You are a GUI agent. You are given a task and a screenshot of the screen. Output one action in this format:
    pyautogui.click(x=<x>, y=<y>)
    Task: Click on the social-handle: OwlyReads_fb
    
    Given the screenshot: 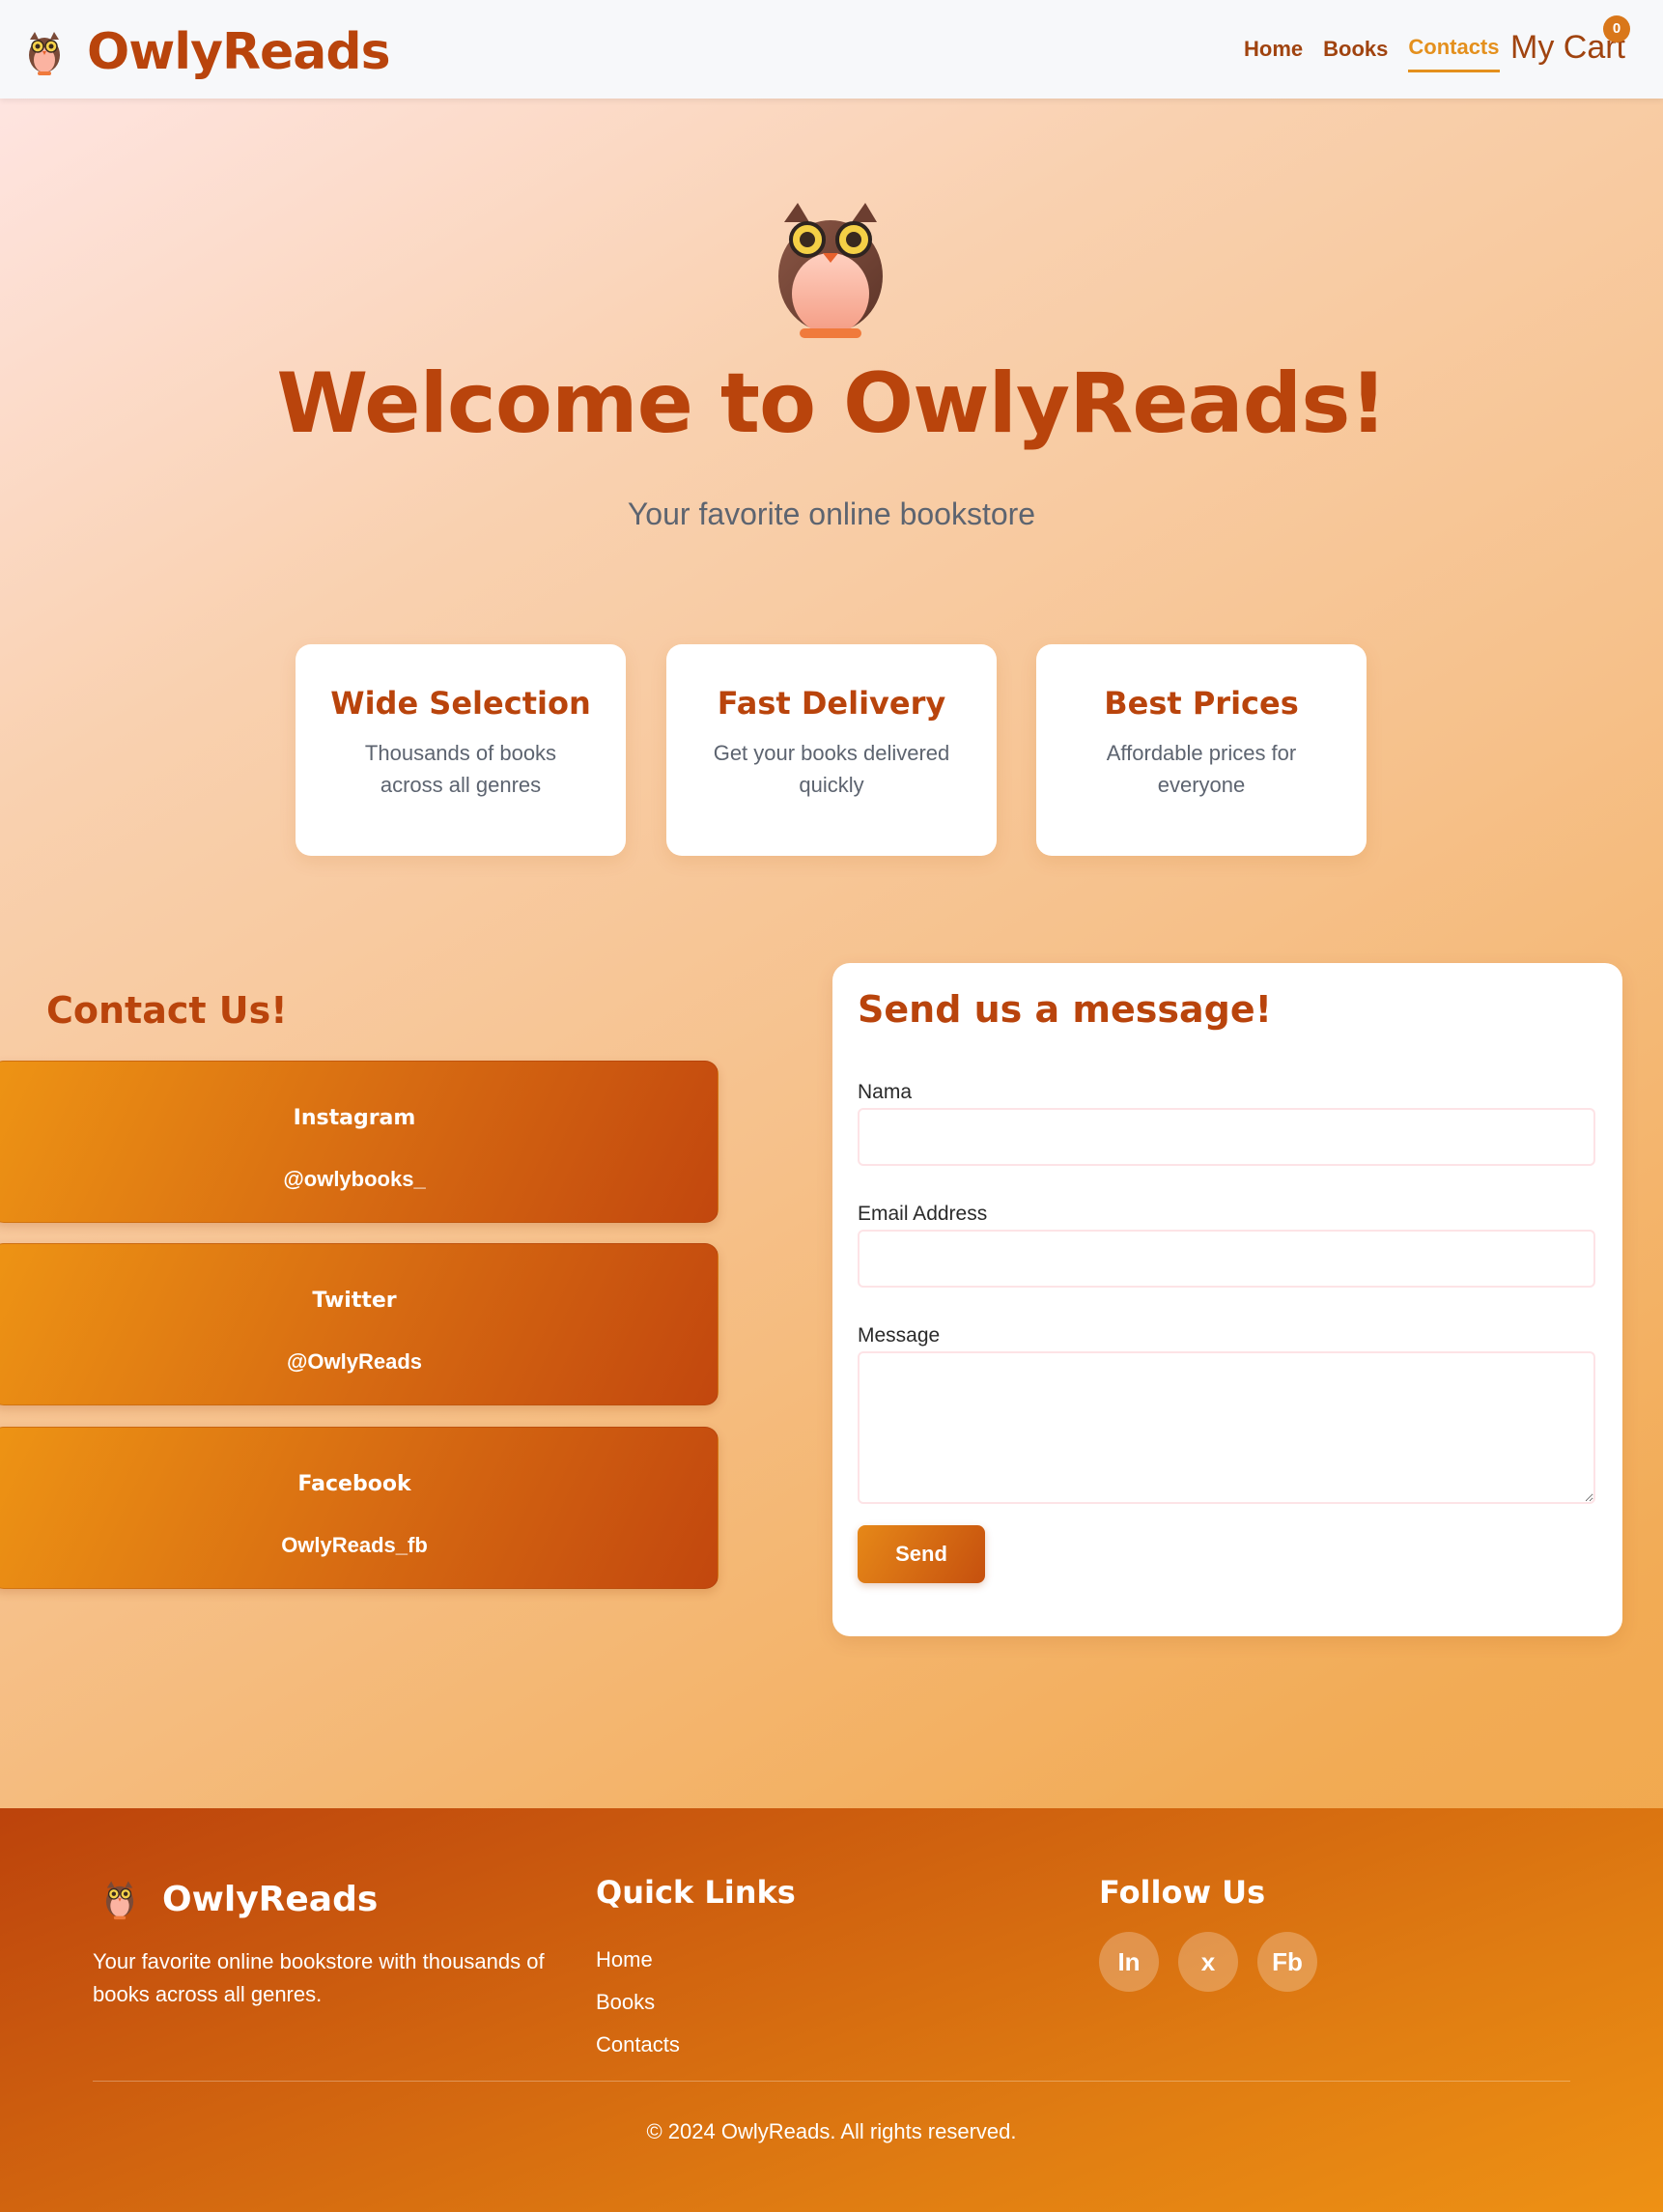 What is the action you would take?
    pyautogui.click(x=354, y=1545)
    